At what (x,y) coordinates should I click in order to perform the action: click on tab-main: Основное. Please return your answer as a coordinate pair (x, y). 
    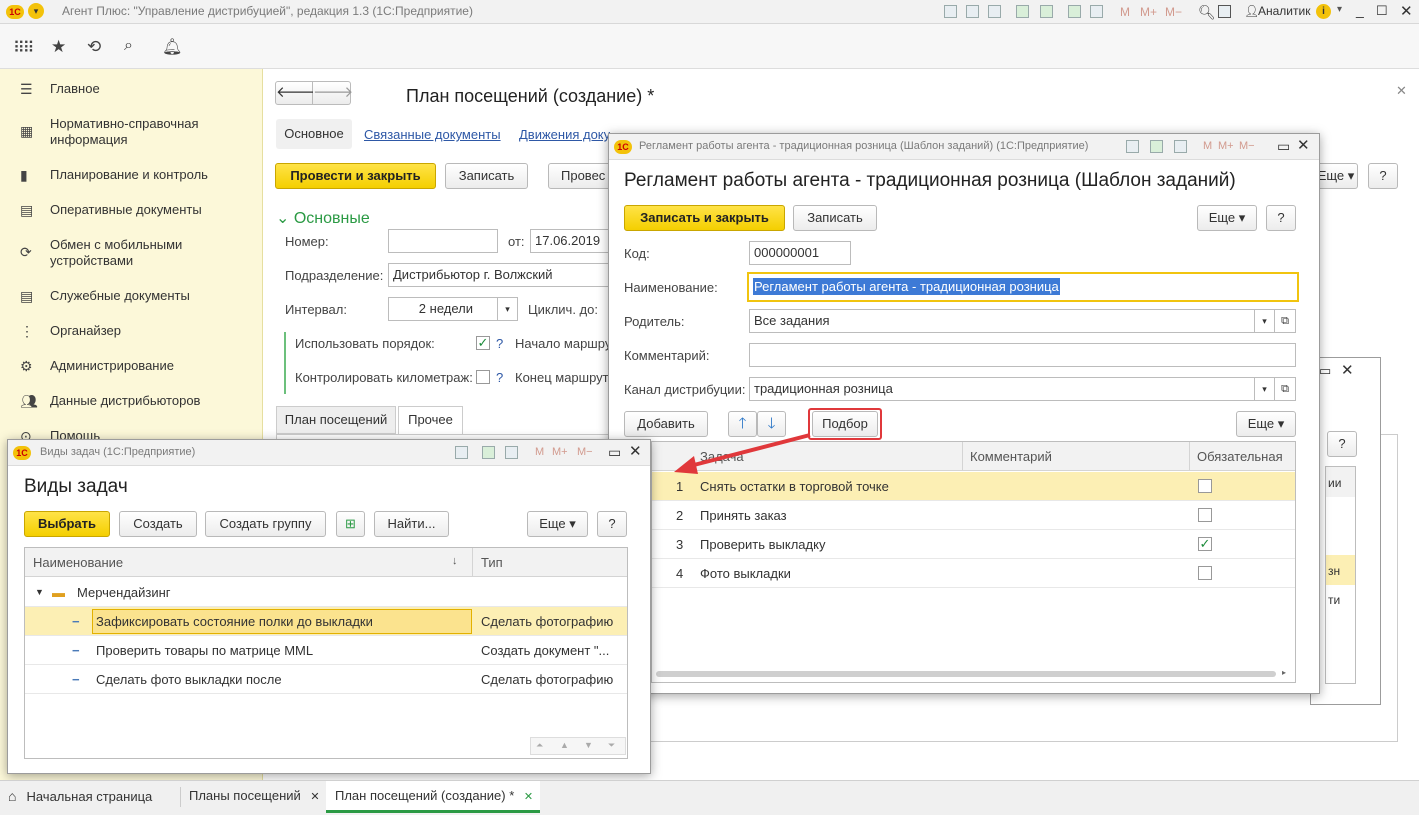
    Looking at the image, I should click on (314, 134).